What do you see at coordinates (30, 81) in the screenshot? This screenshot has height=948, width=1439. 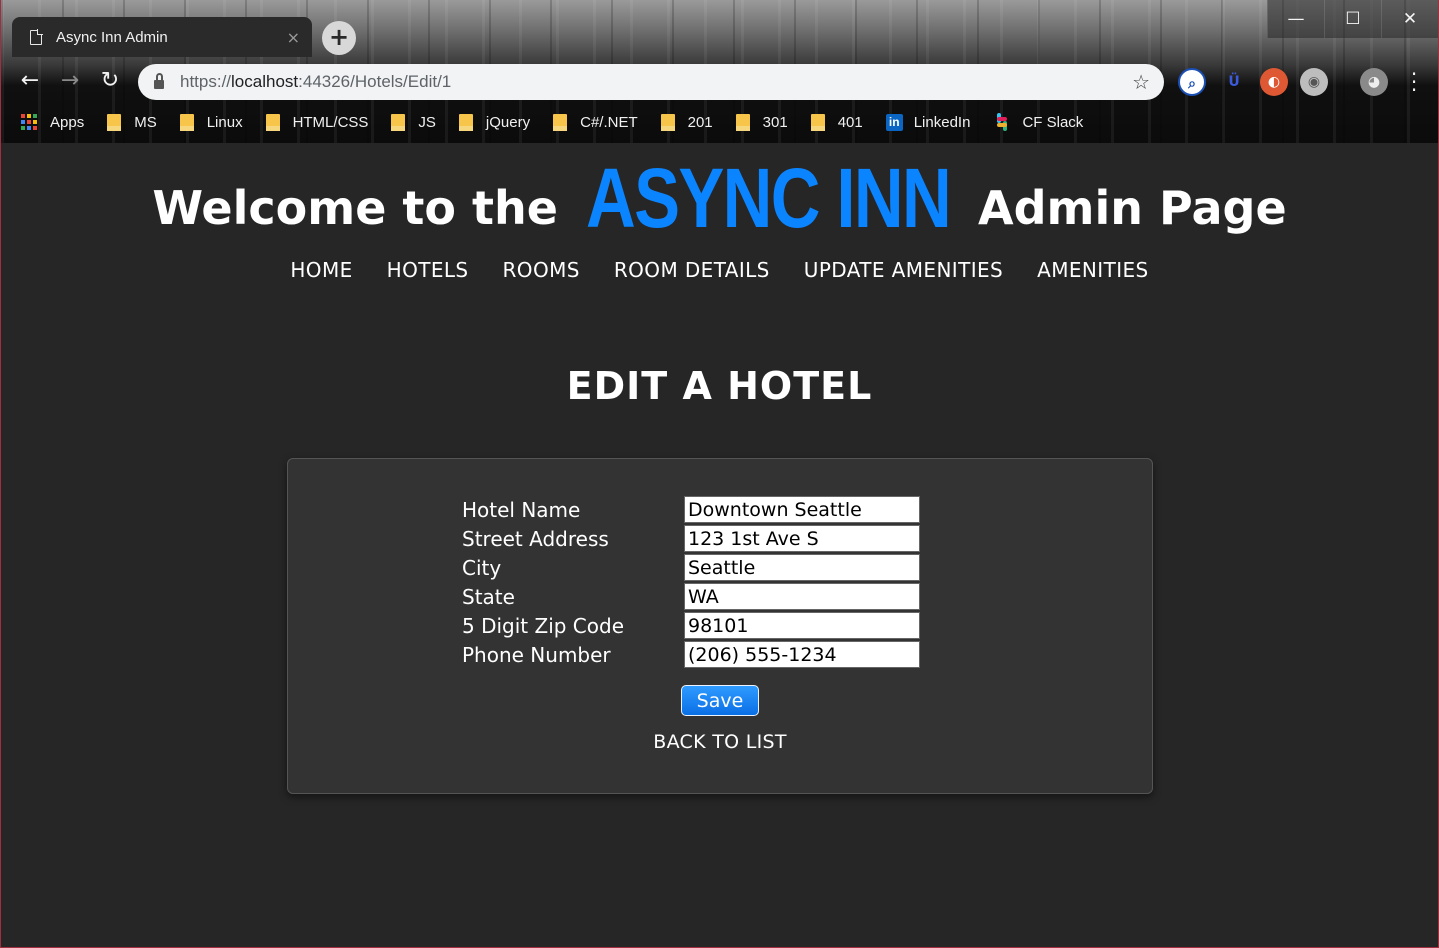 I see `back-arrow-icon: ←` at bounding box center [30, 81].